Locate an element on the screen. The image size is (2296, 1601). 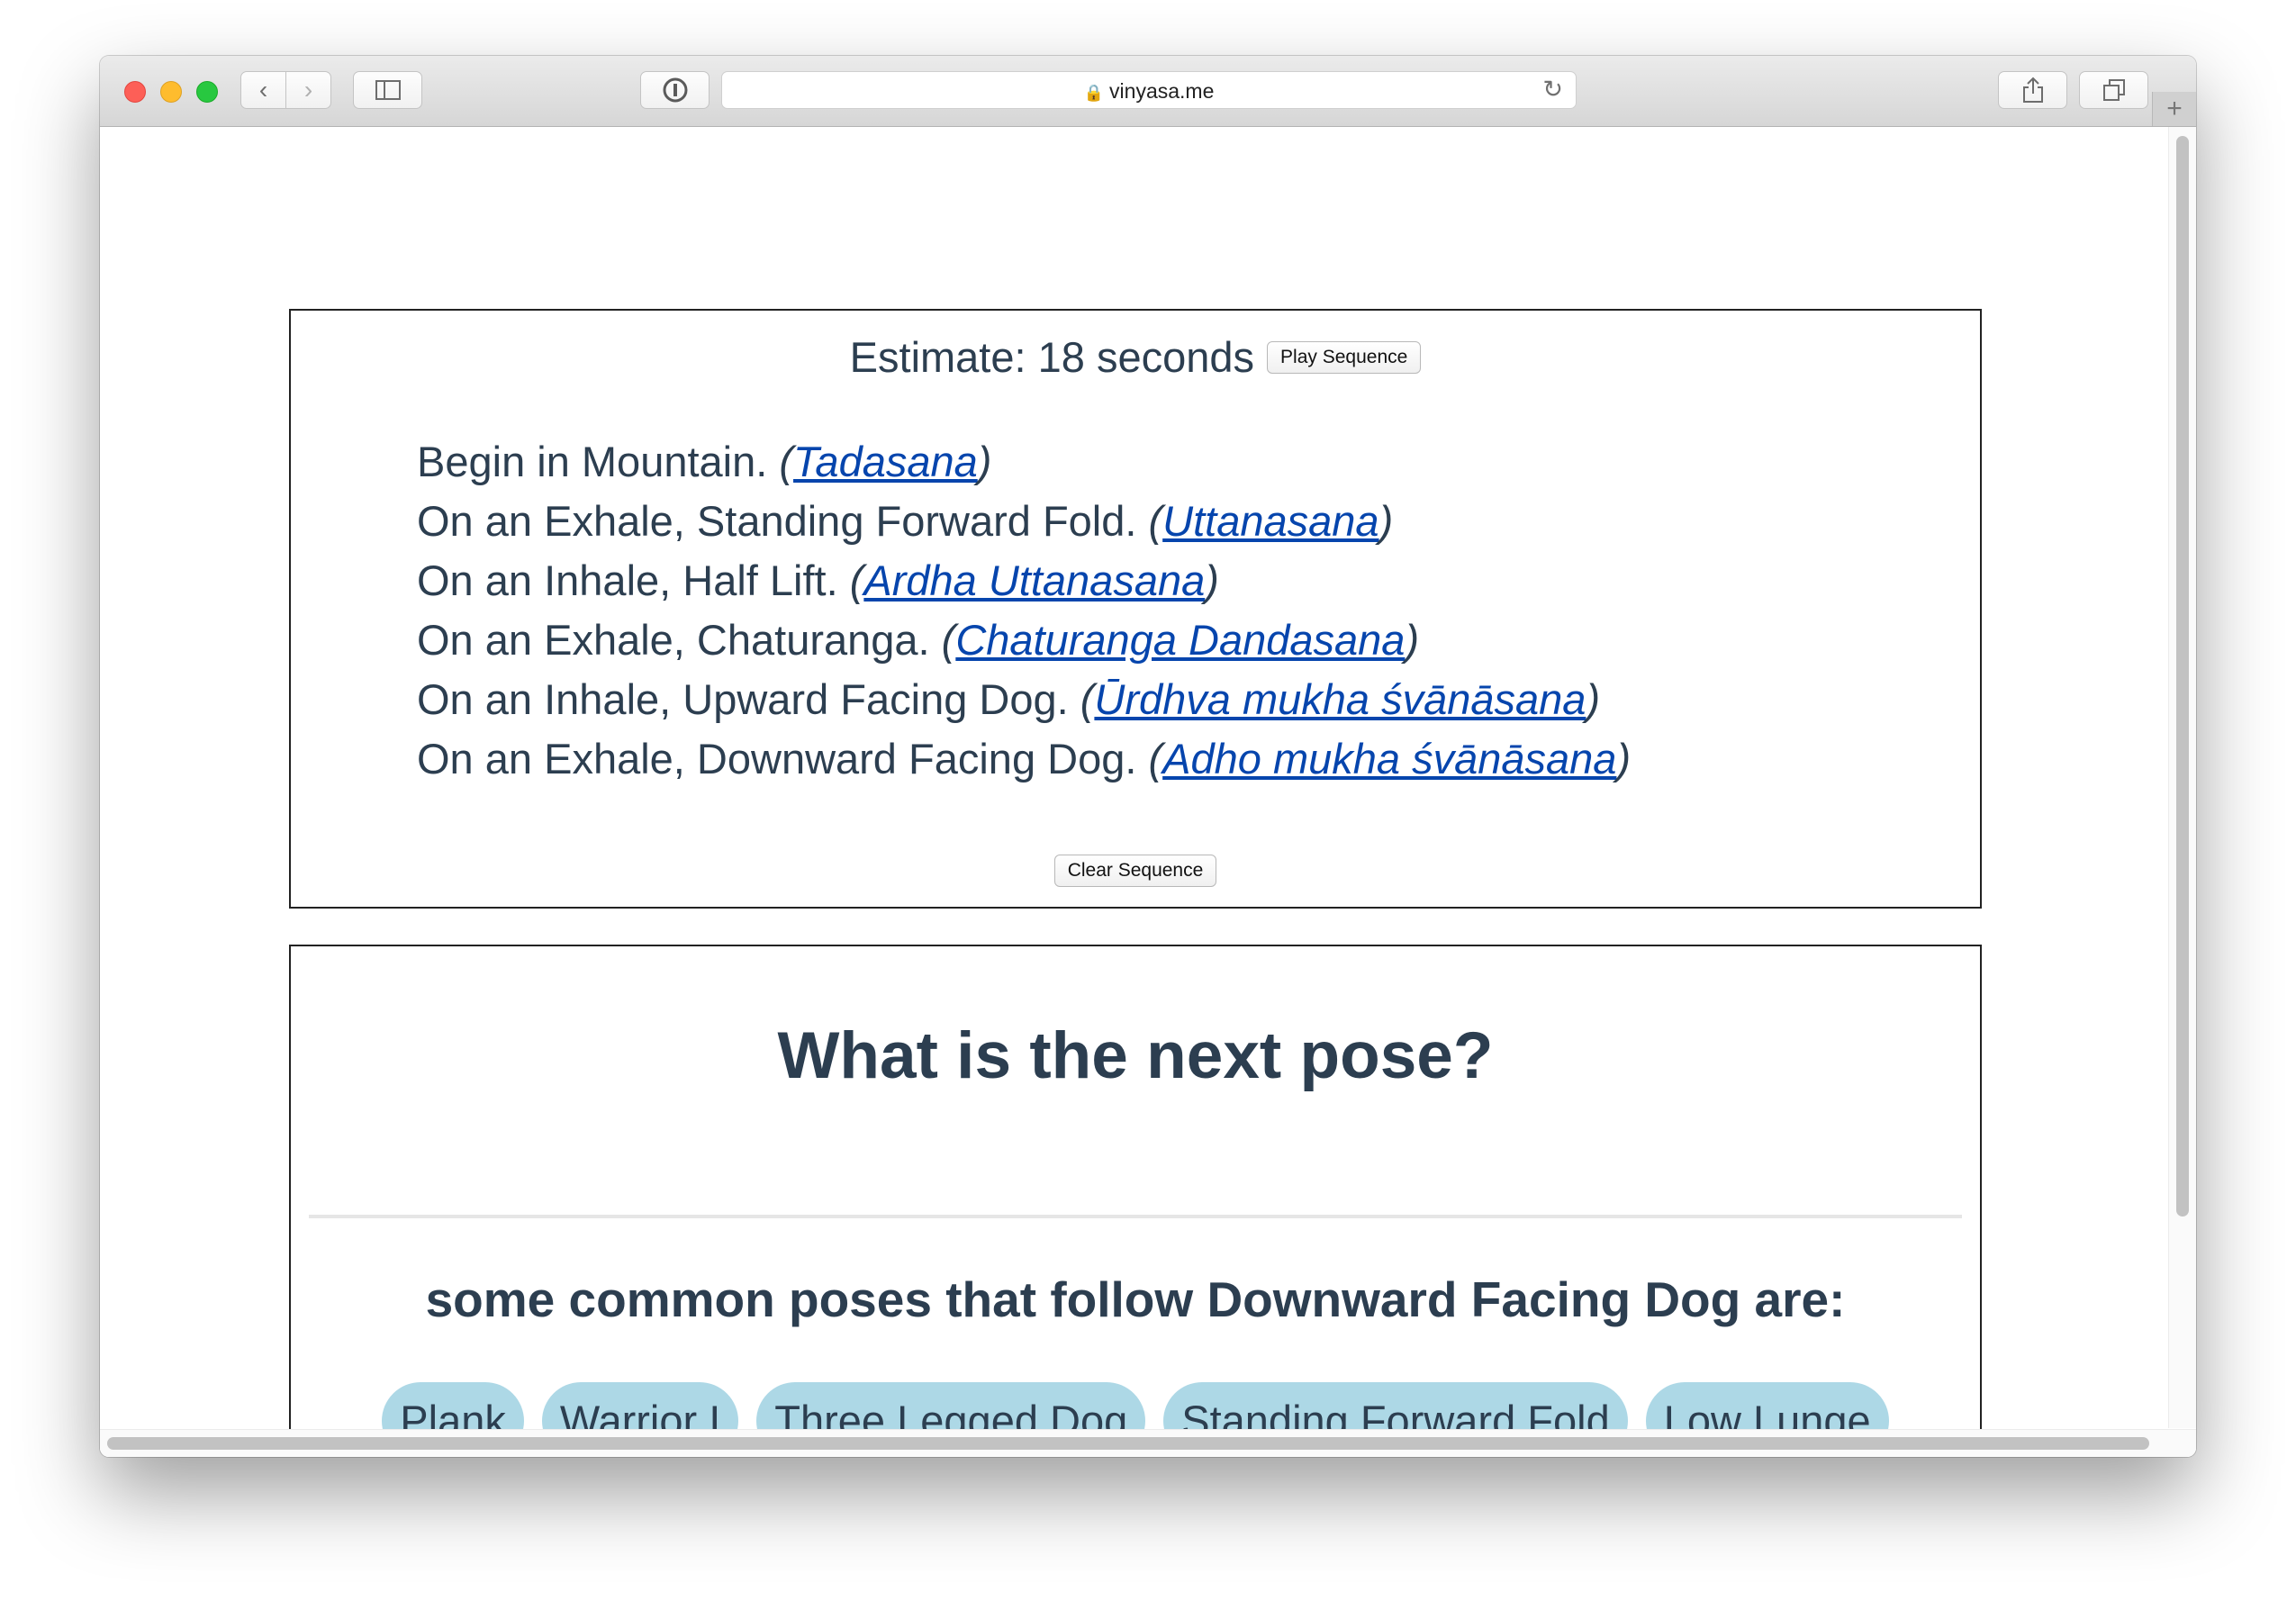
forward-icon: › is located at coordinates (307, 90).